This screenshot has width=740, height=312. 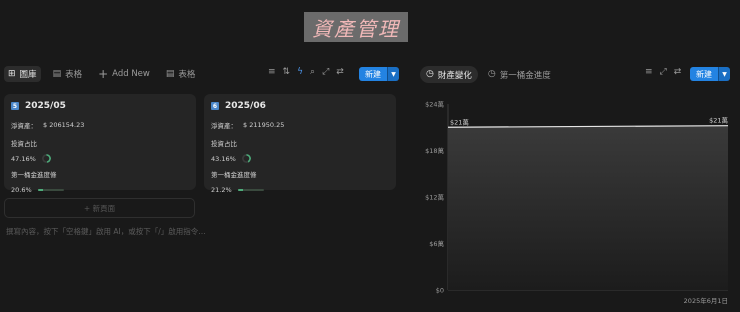 What do you see at coordinates (440, 291) in the screenshot?
I see `y-tick-label: $0` at bounding box center [440, 291].